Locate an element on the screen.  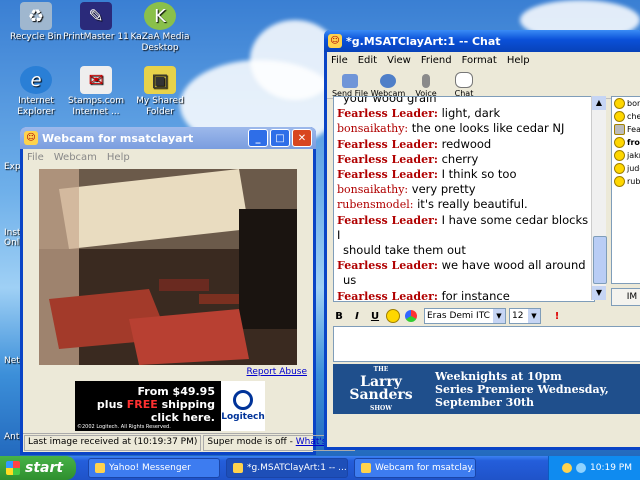
minimize-button: _ is located at coordinates (258, 138).